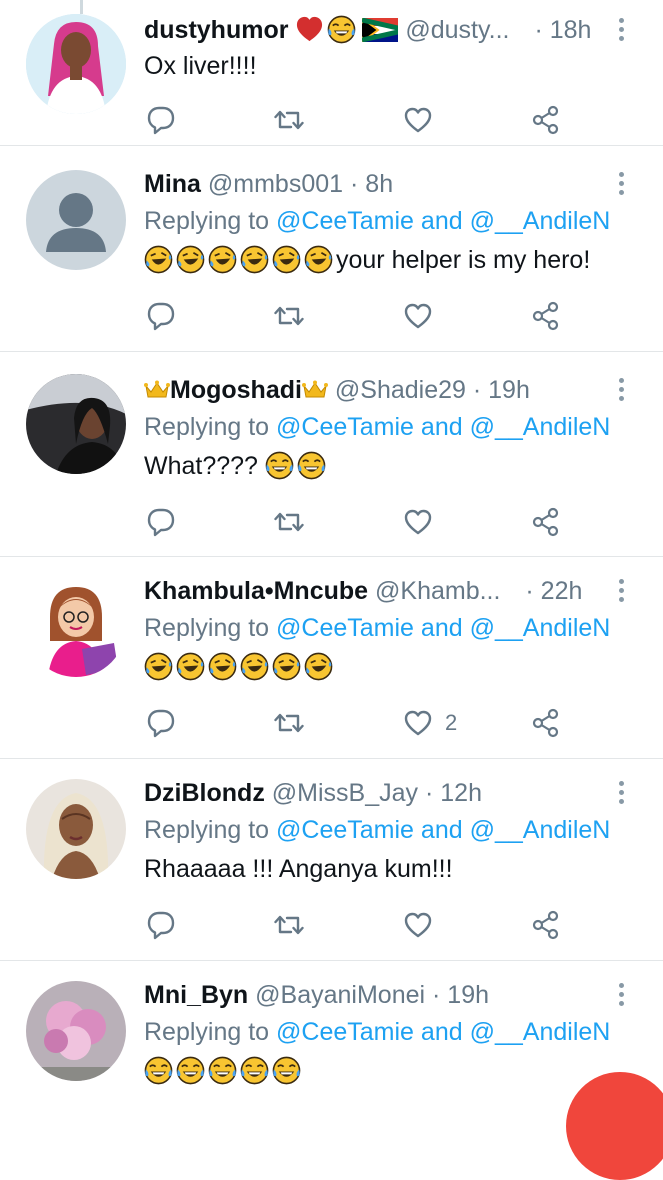 The width and height of the screenshot is (663, 1180). I want to click on tweet-text: Ox liver!!!!, so click(200, 66).